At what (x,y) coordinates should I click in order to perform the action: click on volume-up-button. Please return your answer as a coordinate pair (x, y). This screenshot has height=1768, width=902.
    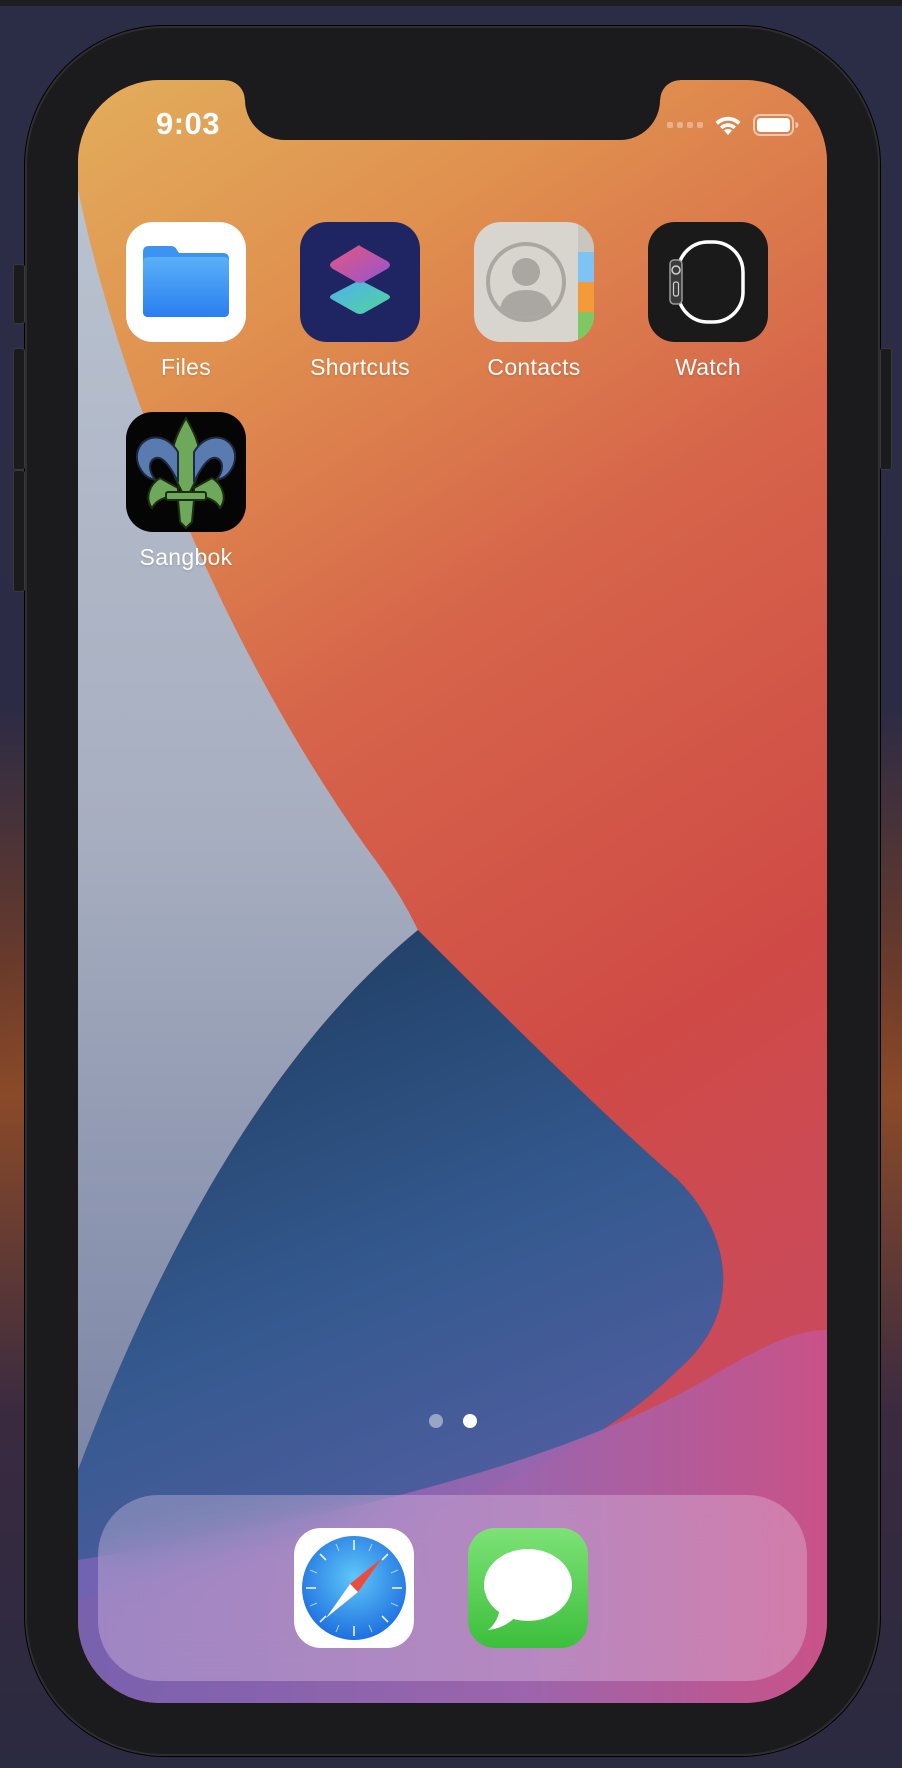
    Looking at the image, I should click on (19, 409).